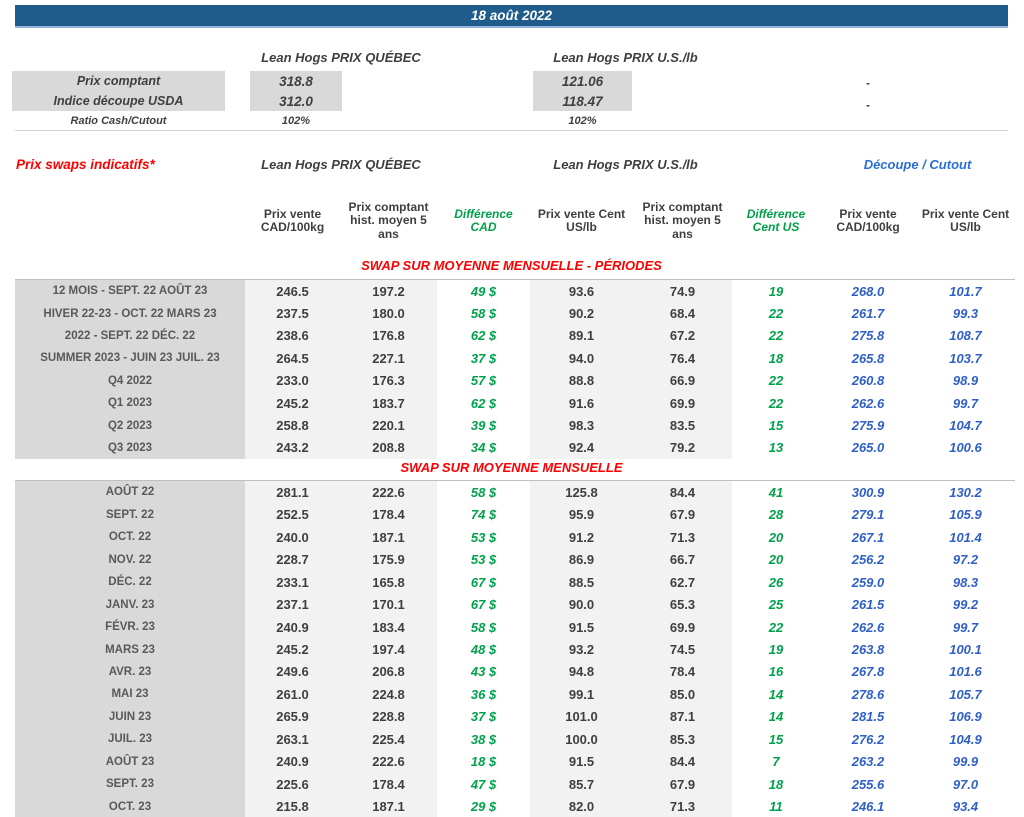 The image size is (1024, 817). What do you see at coordinates (582, 101) in the screenshot?
I see `spot-us-value: 118.47` at bounding box center [582, 101].